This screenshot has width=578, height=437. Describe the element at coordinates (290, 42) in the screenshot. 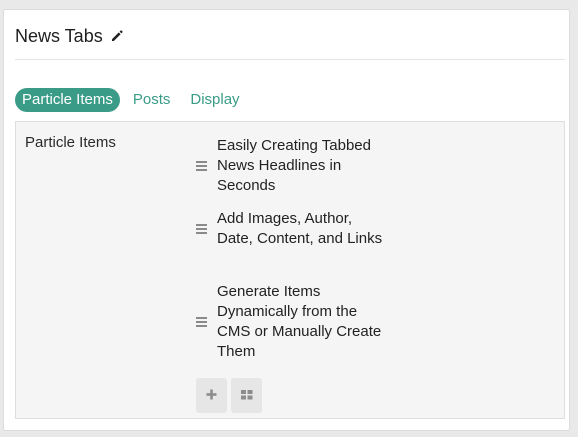

I see `panel-header: News Tabs` at that location.